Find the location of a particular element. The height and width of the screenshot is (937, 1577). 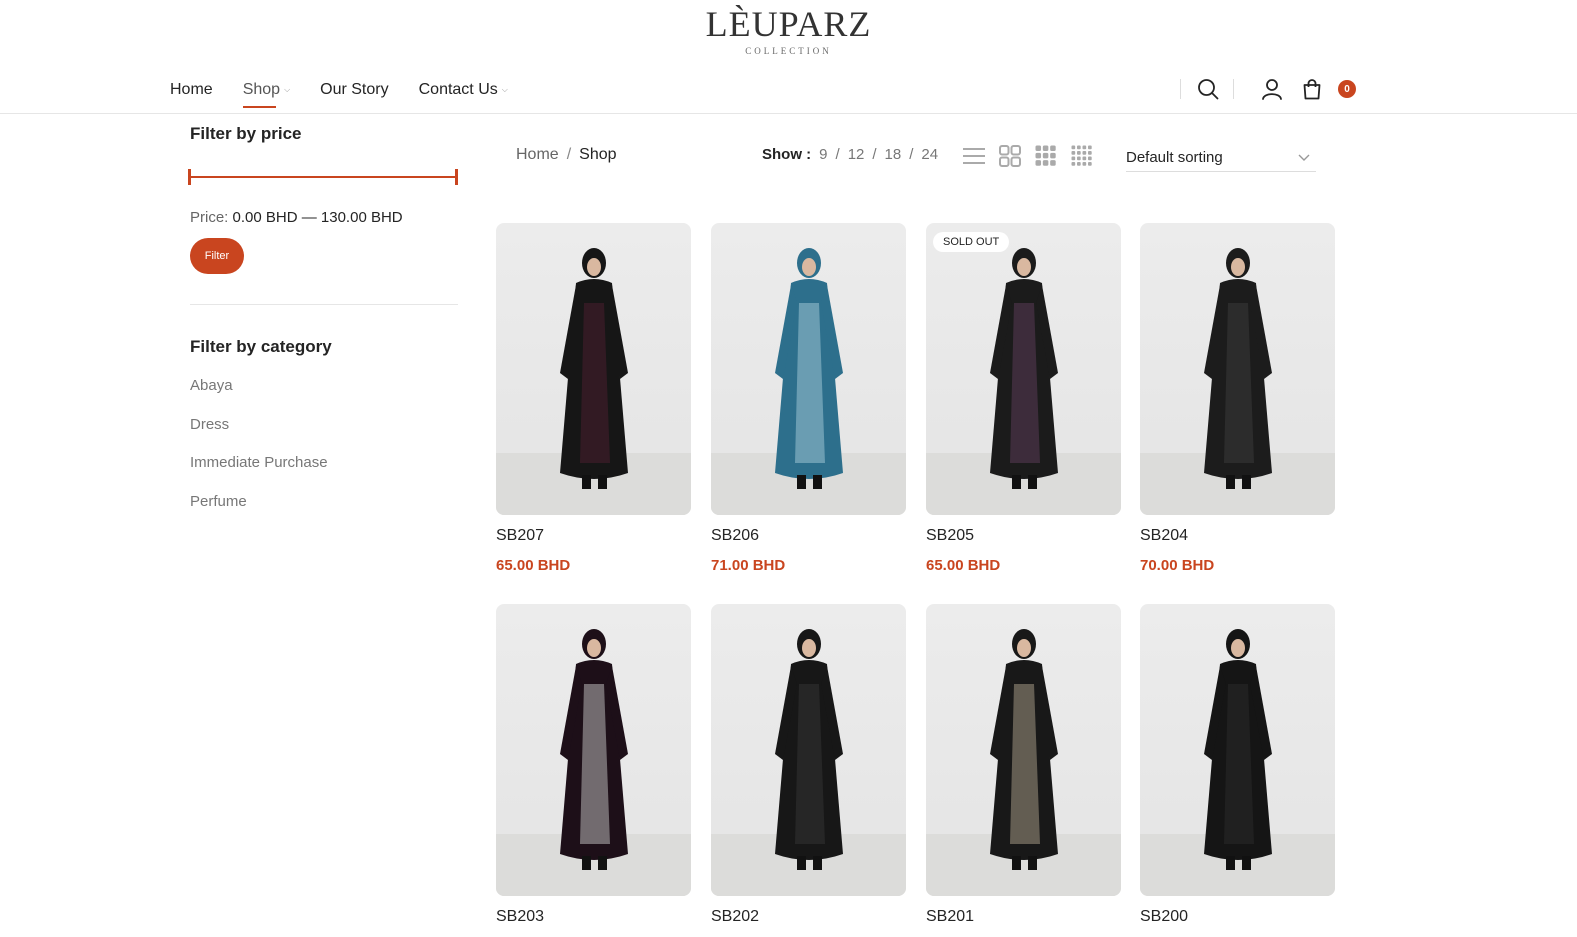

product-card: SB200 is located at coordinates (1237, 765).